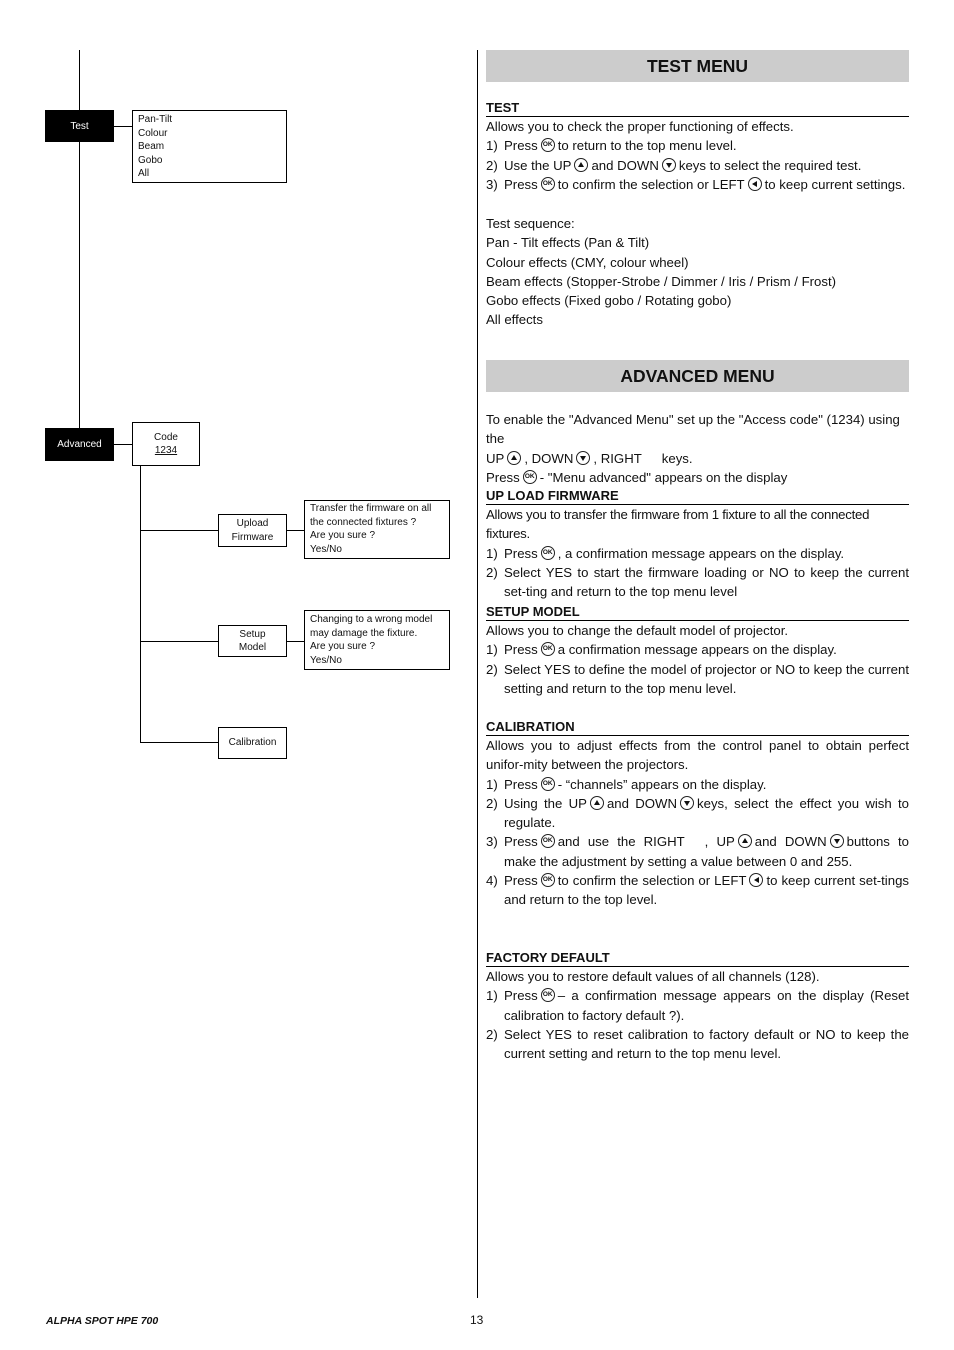 This screenshot has height=1350, width=954. What do you see at coordinates (155, 119) in the screenshot?
I see `test-option: Pan-Tilt` at bounding box center [155, 119].